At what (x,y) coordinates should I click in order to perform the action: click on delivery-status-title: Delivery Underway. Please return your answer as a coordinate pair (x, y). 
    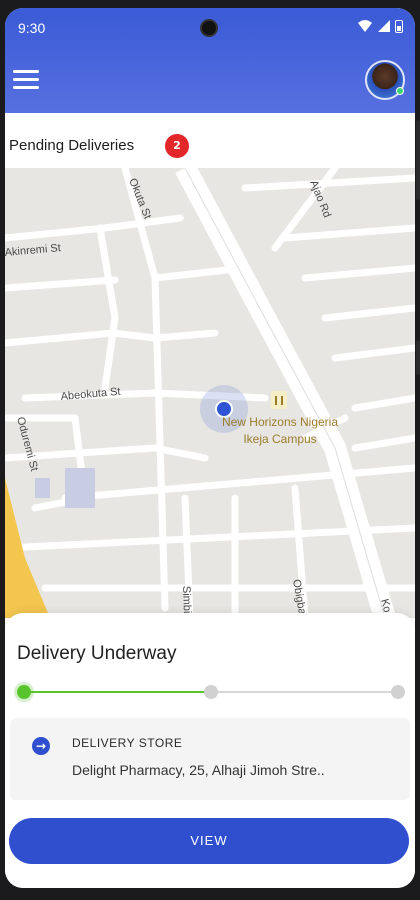
    Looking at the image, I should click on (97, 653).